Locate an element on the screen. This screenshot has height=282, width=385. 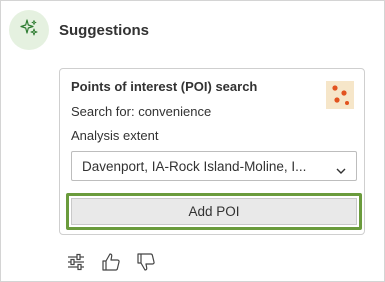
chevron-down-icon is located at coordinates (341, 171).